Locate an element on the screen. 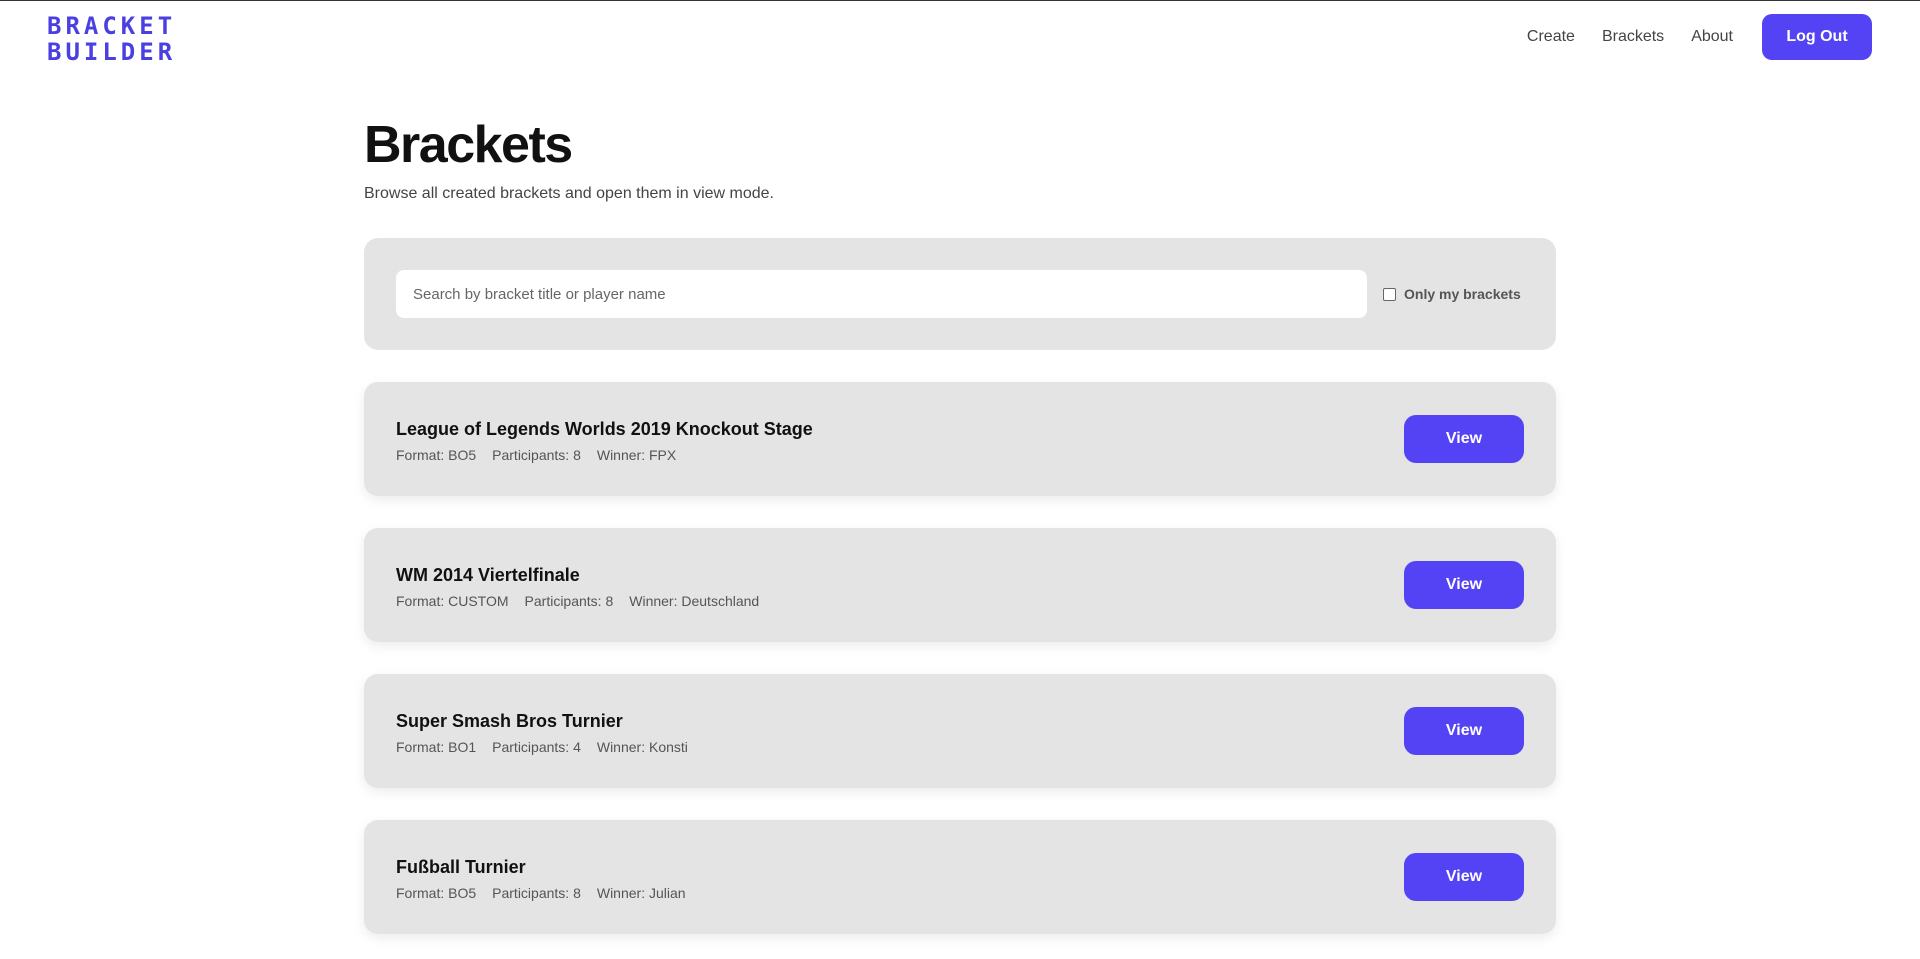  only-my-brackets-checkbox is located at coordinates (1389, 294).